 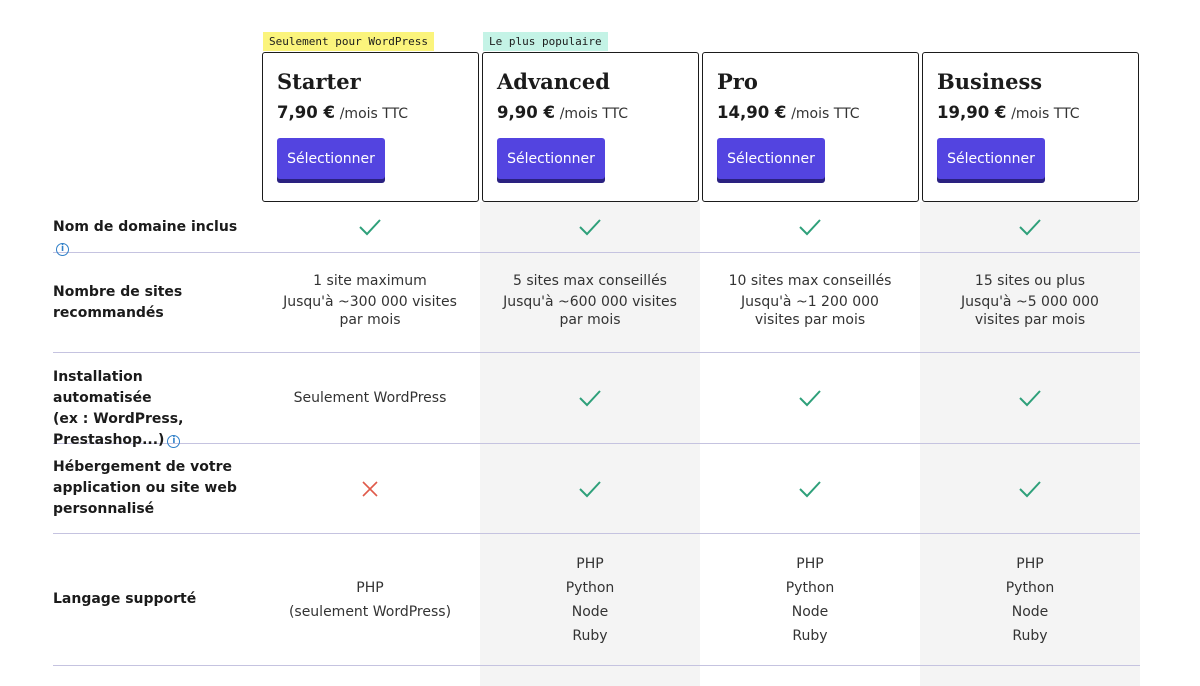 I want to click on cell-domain-starter, so click(x=370, y=227).